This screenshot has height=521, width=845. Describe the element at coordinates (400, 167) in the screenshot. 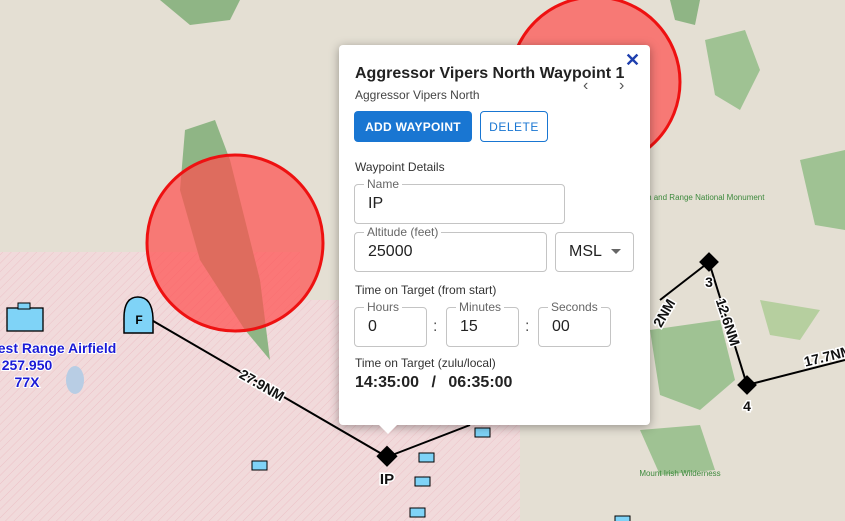

I see `waypoint-details-heading: Waypoint Details` at that location.